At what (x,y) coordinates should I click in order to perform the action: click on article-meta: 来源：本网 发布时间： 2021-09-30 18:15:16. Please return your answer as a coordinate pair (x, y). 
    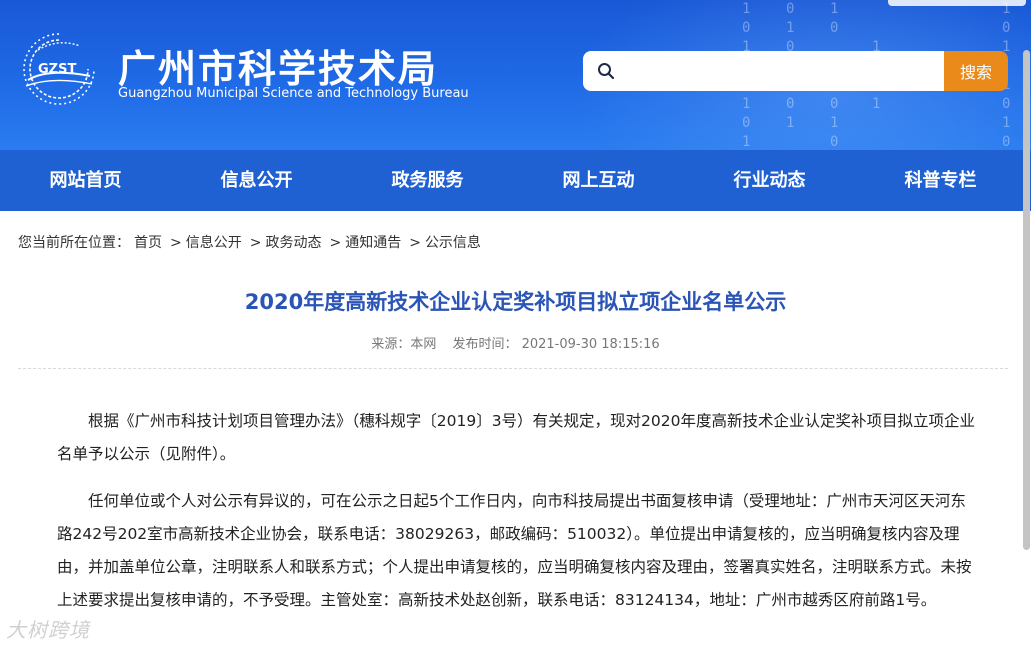
    Looking at the image, I should click on (515, 342).